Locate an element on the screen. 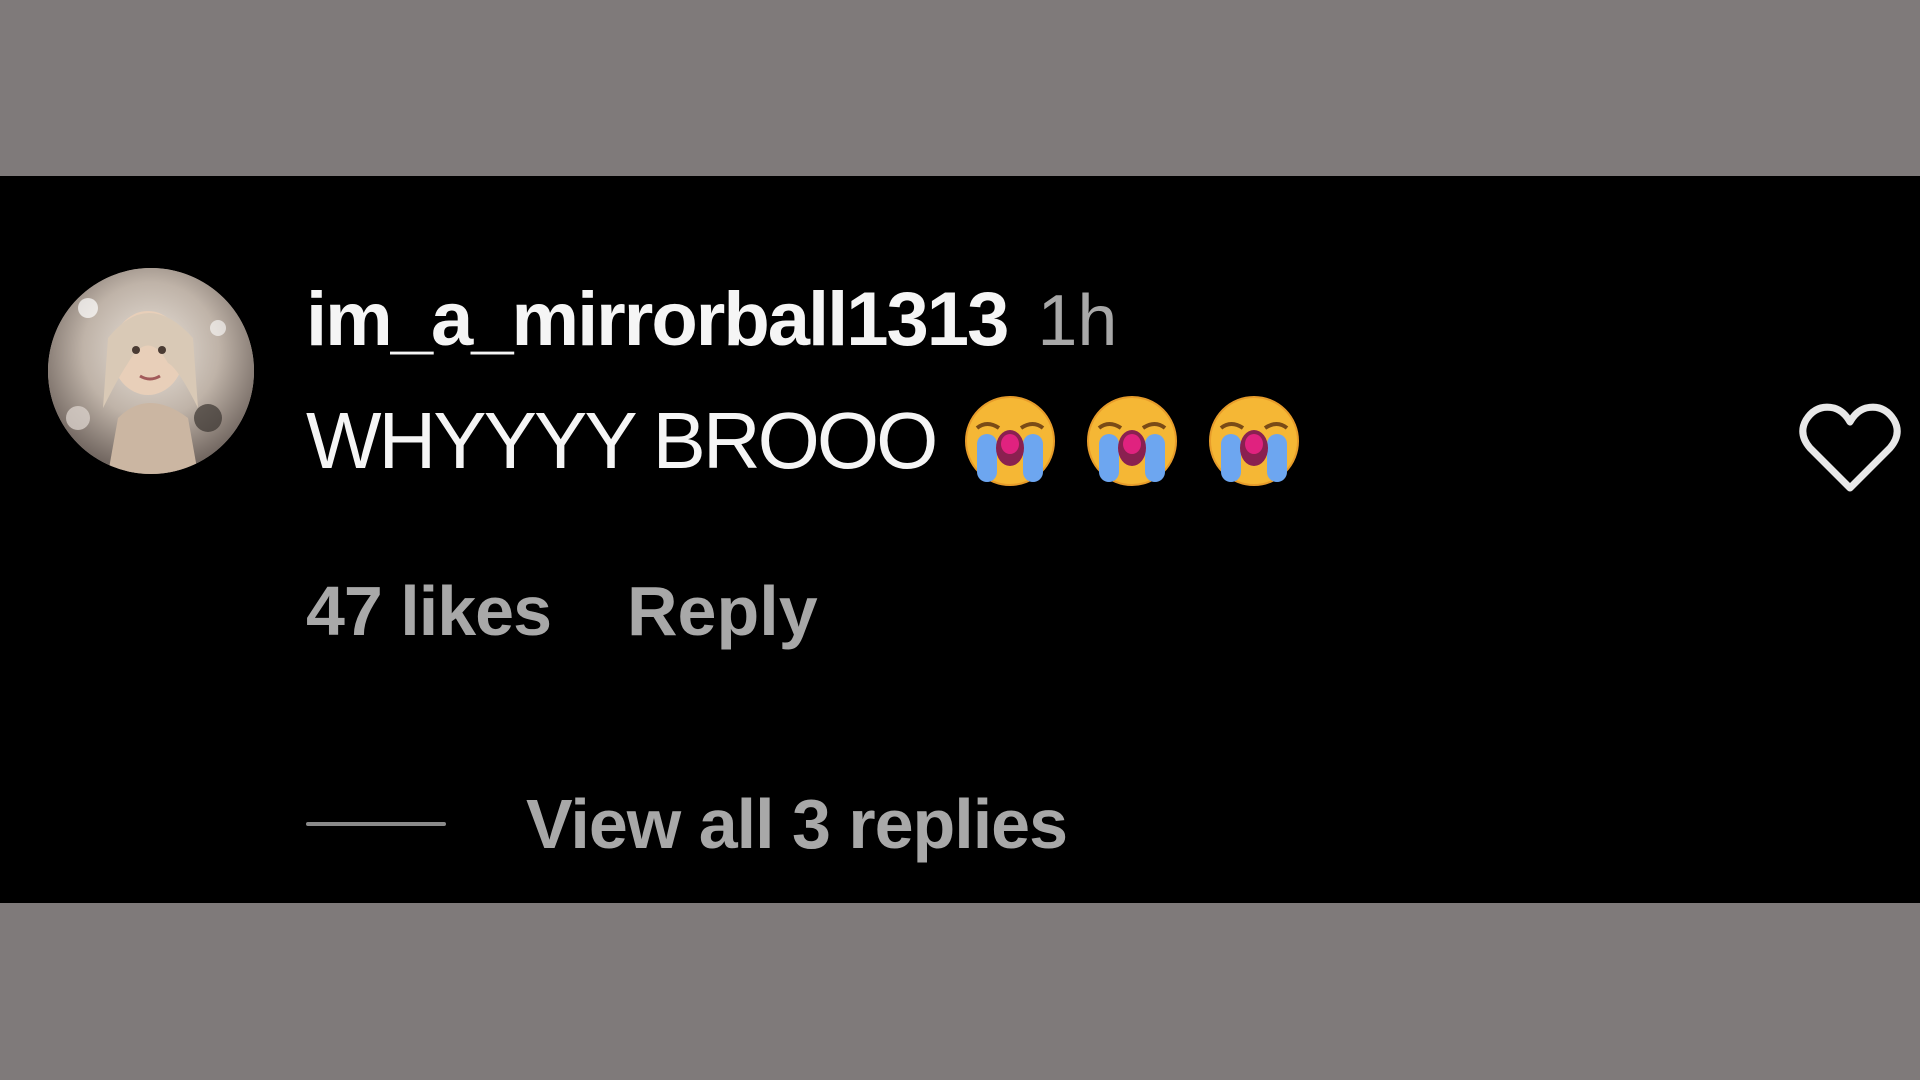 The width and height of the screenshot is (1920, 1080). comment-body: WHYYYY BROOO is located at coordinates (803, 441).